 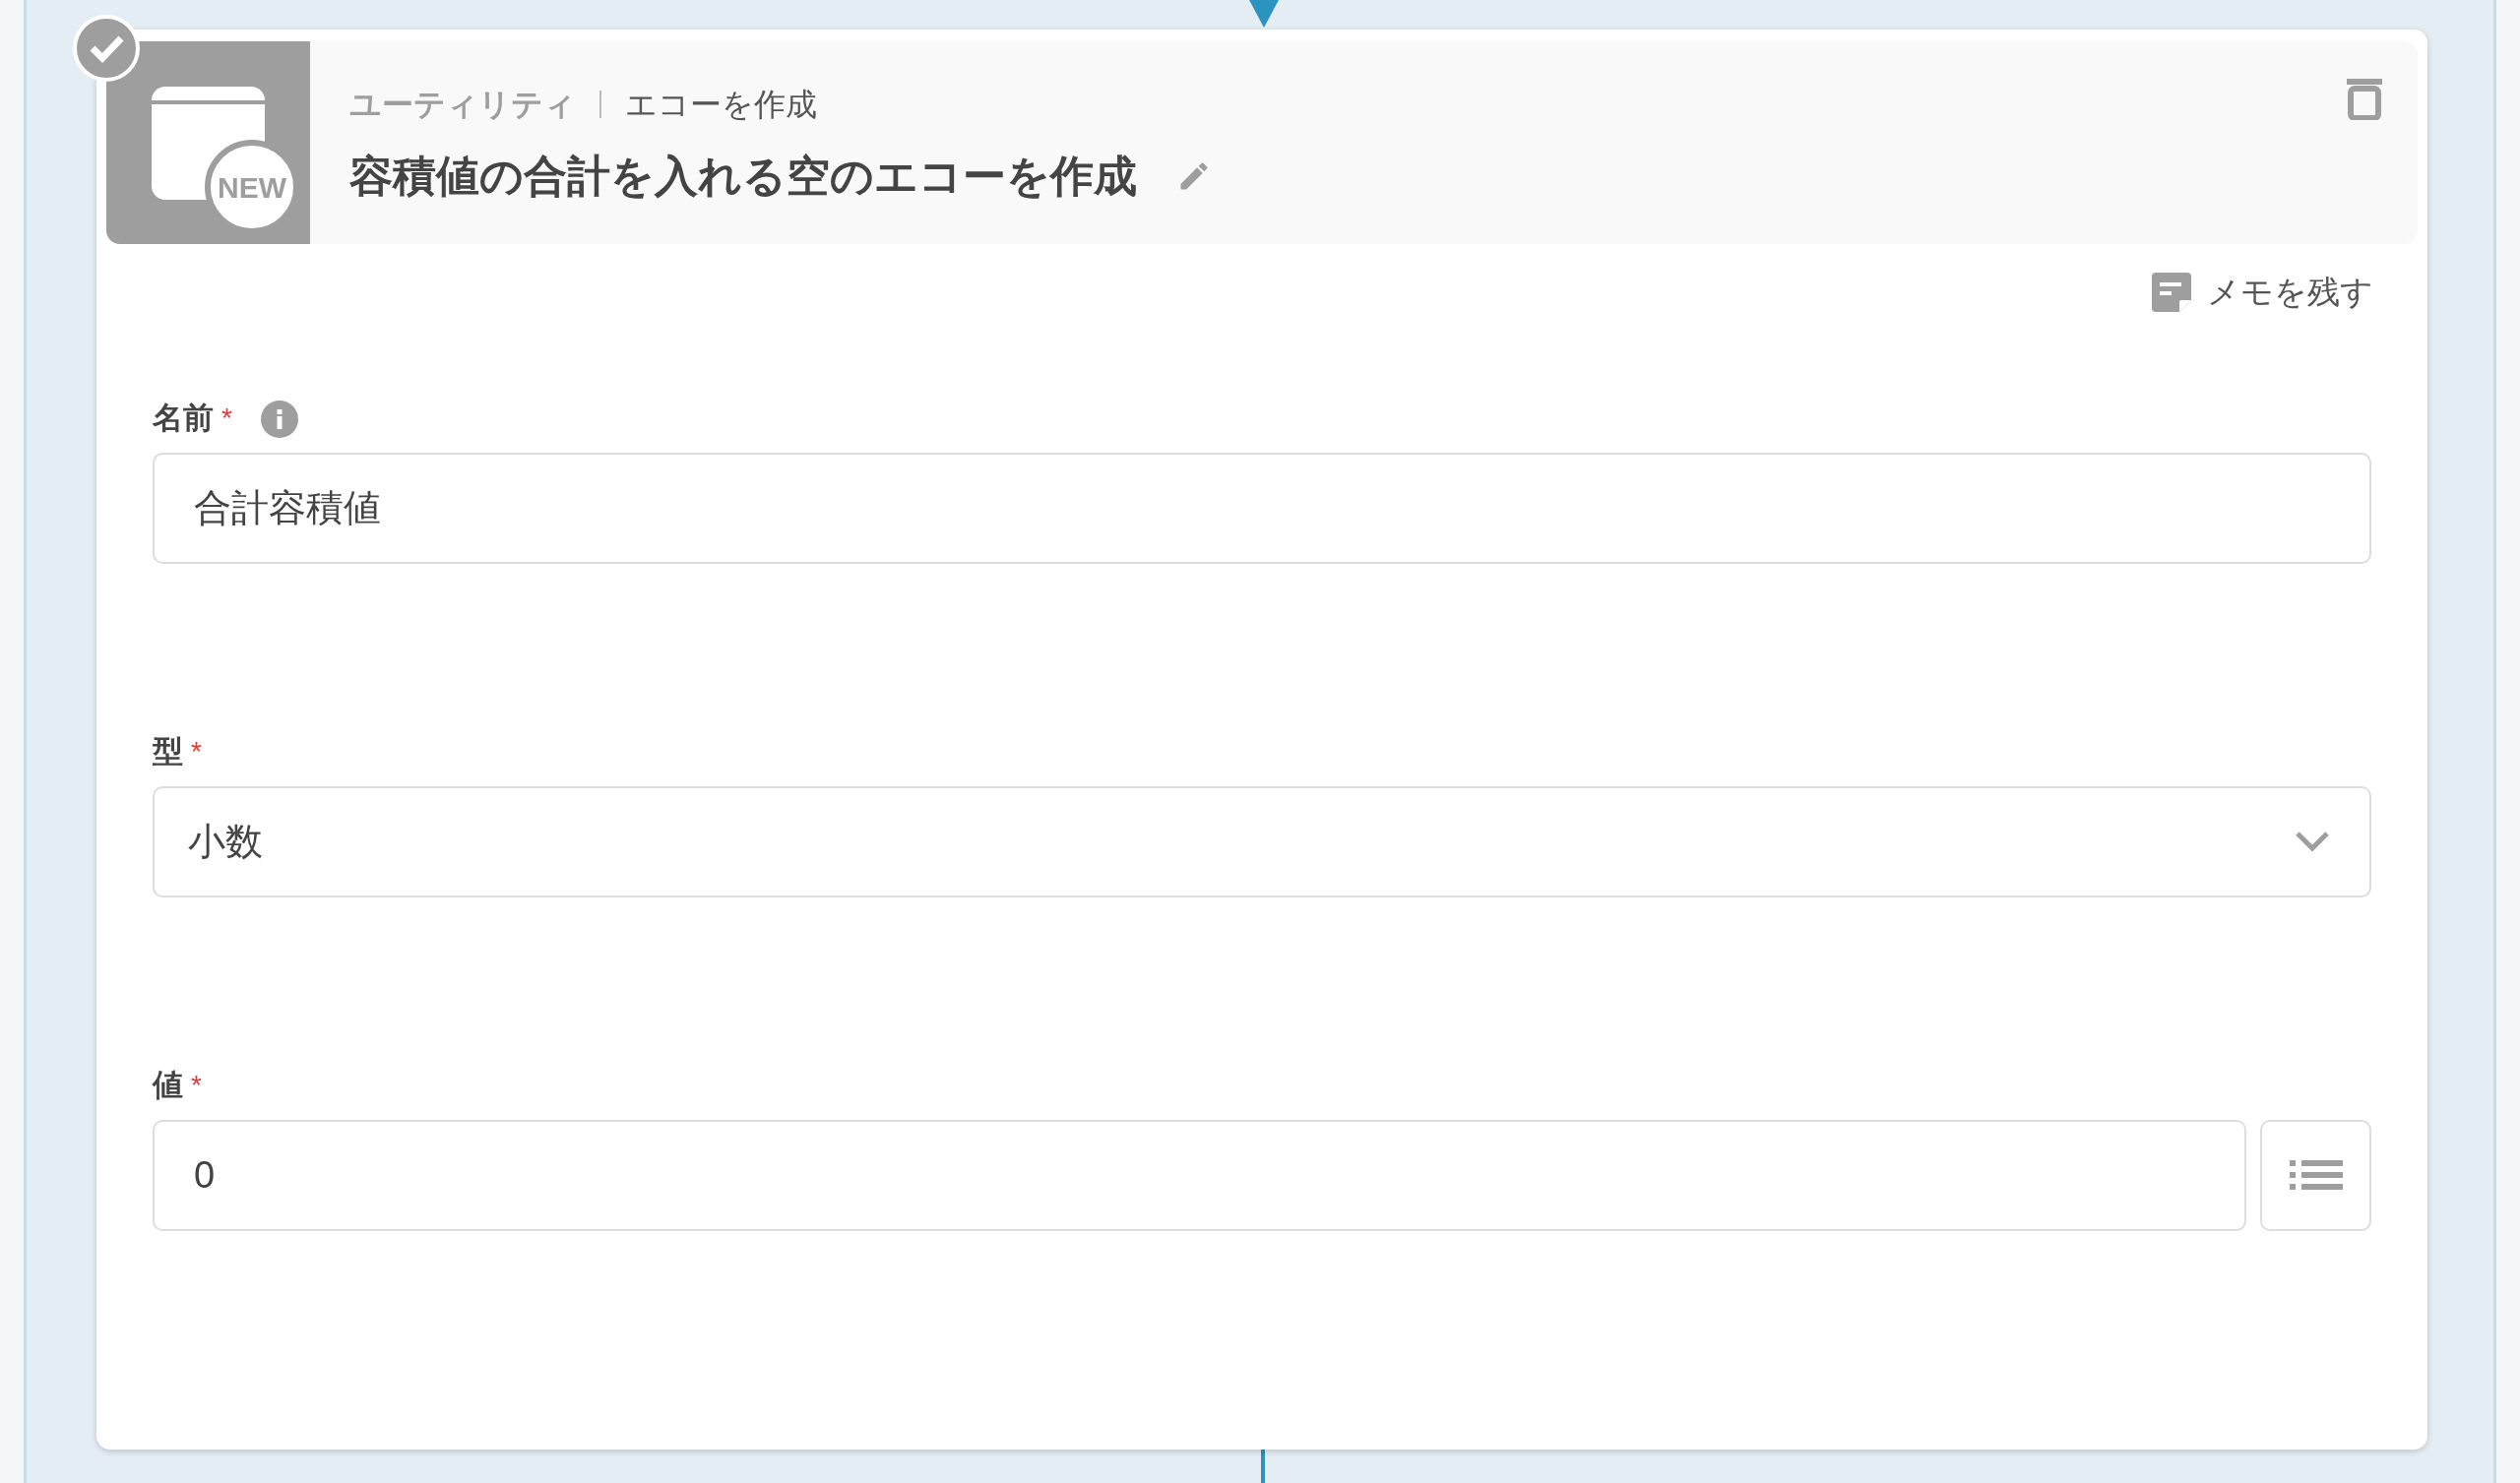 I want to click on action-label: エコーを作成, so click(x=721, y=105).